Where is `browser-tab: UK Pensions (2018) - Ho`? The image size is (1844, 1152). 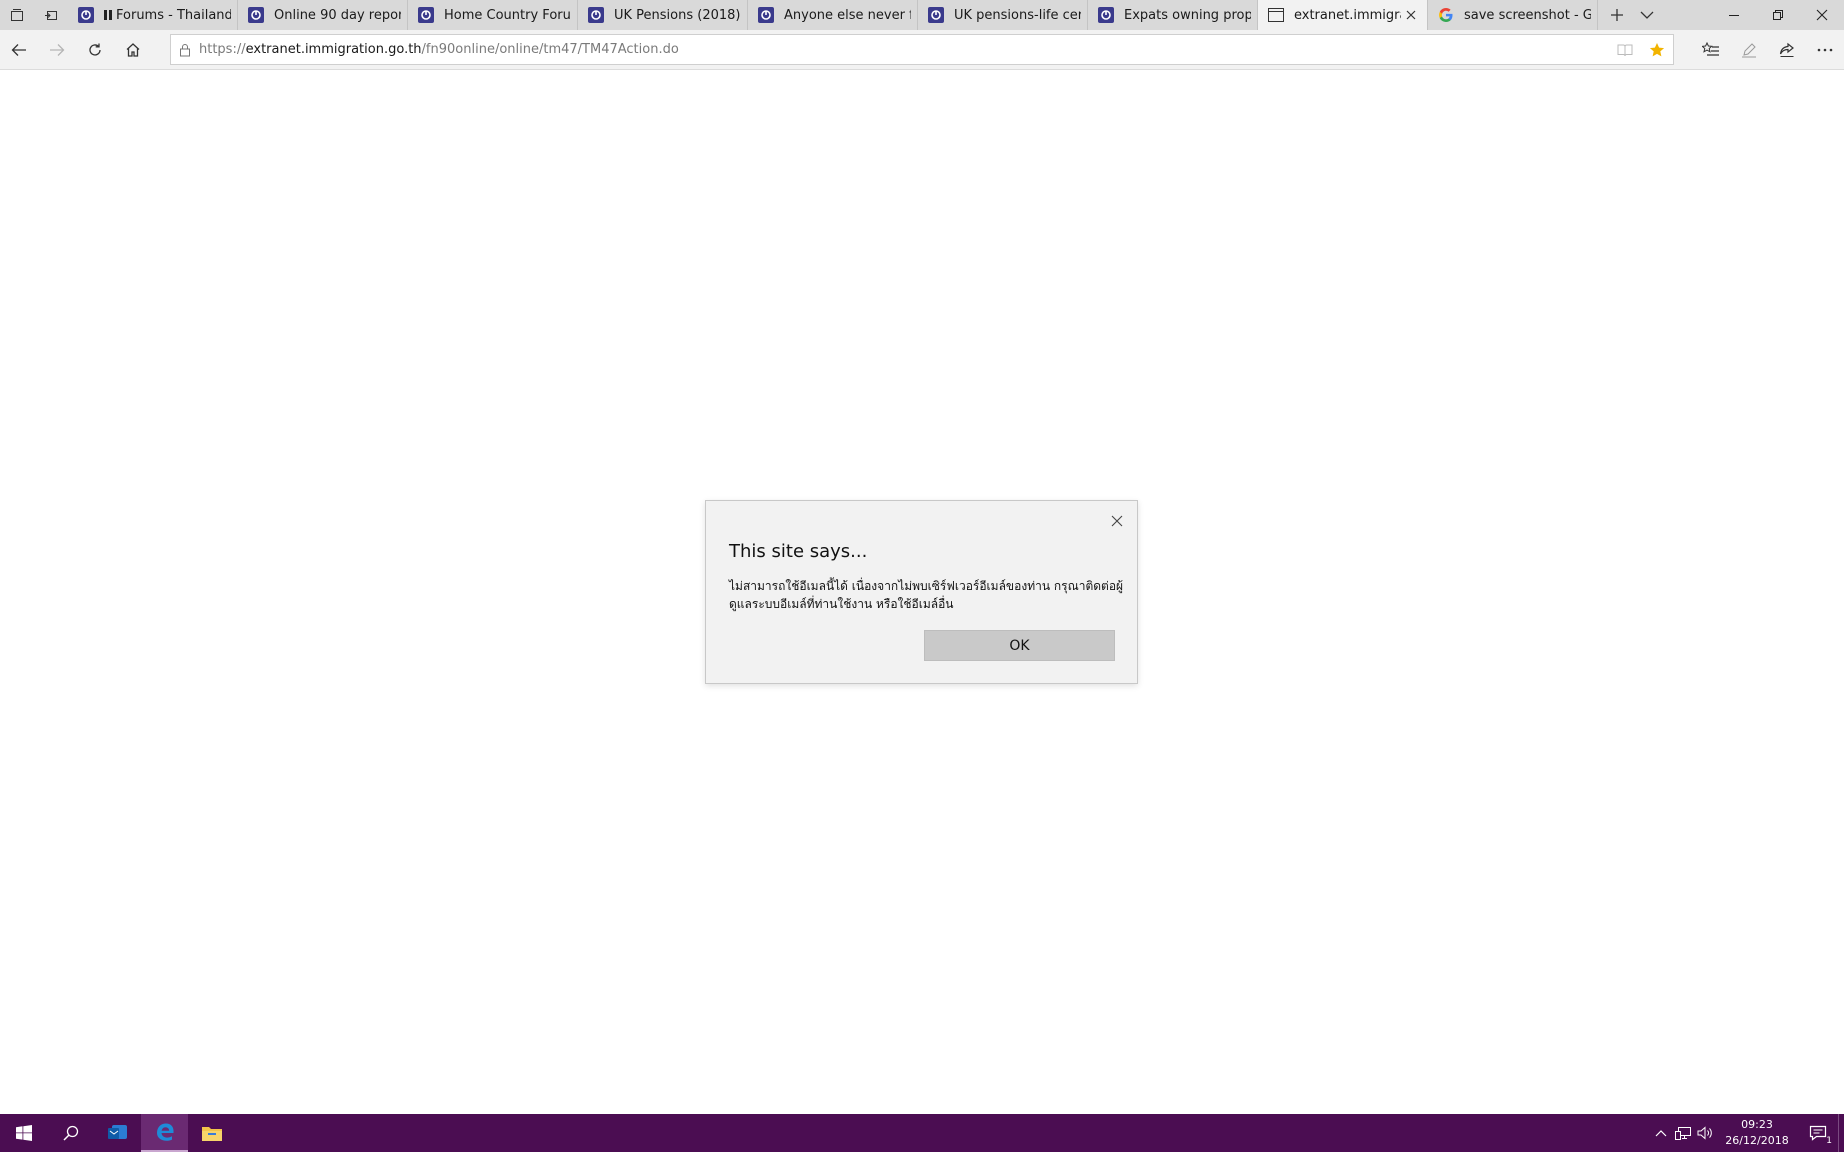 browser-tab: UK Pensions (2018) - Ho is located at coordinates (663, 15).